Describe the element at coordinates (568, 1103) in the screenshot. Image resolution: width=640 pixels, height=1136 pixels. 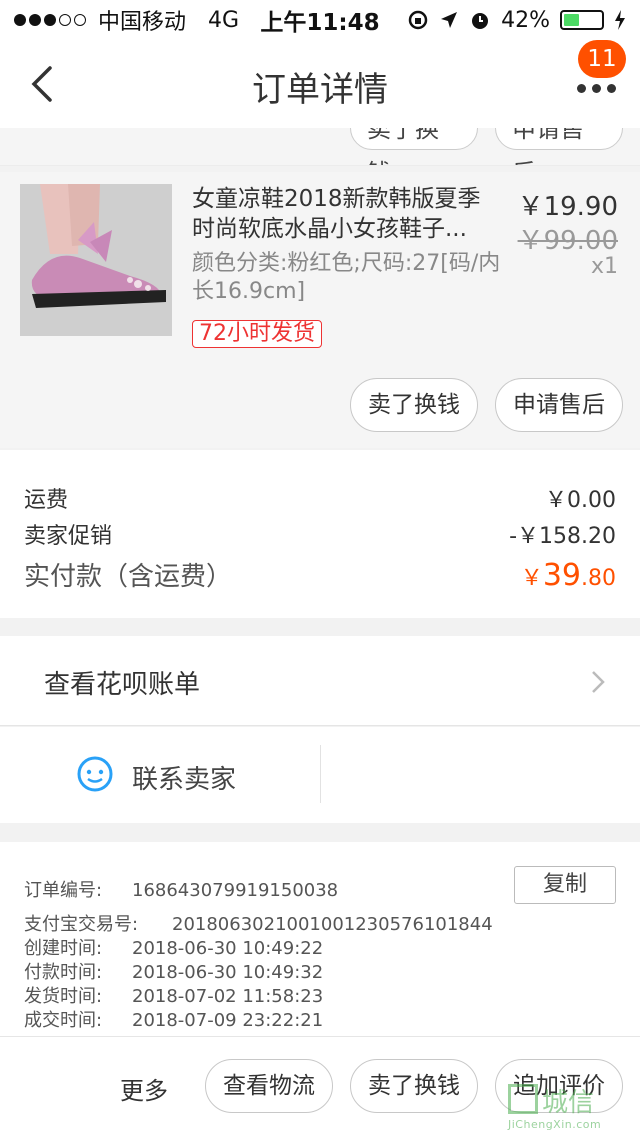
I see `watermark-text: 城信` at that location.